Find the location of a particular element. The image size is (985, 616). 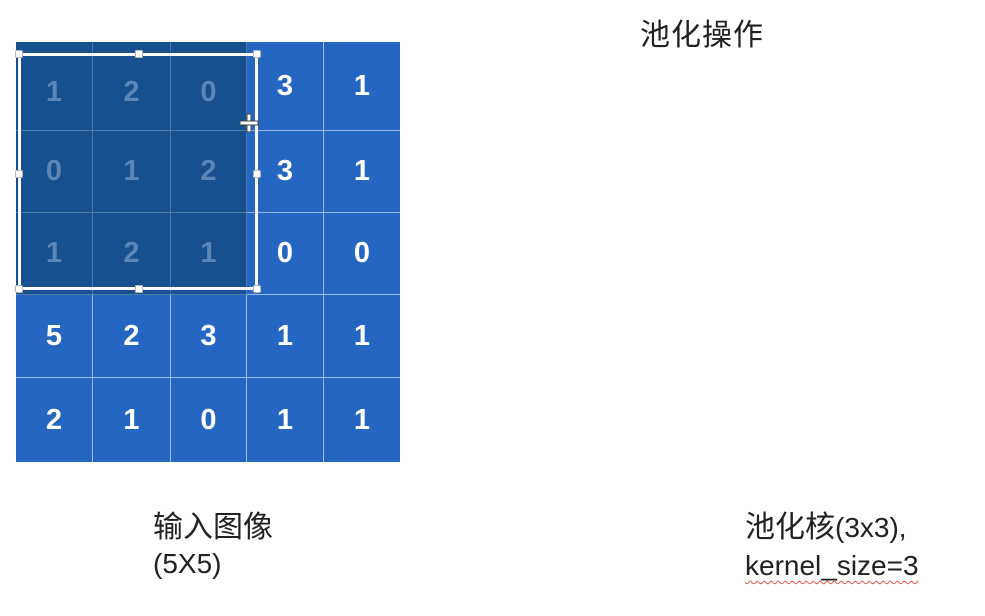

resize-handle-middle-left is located at coordinates (19, 174).